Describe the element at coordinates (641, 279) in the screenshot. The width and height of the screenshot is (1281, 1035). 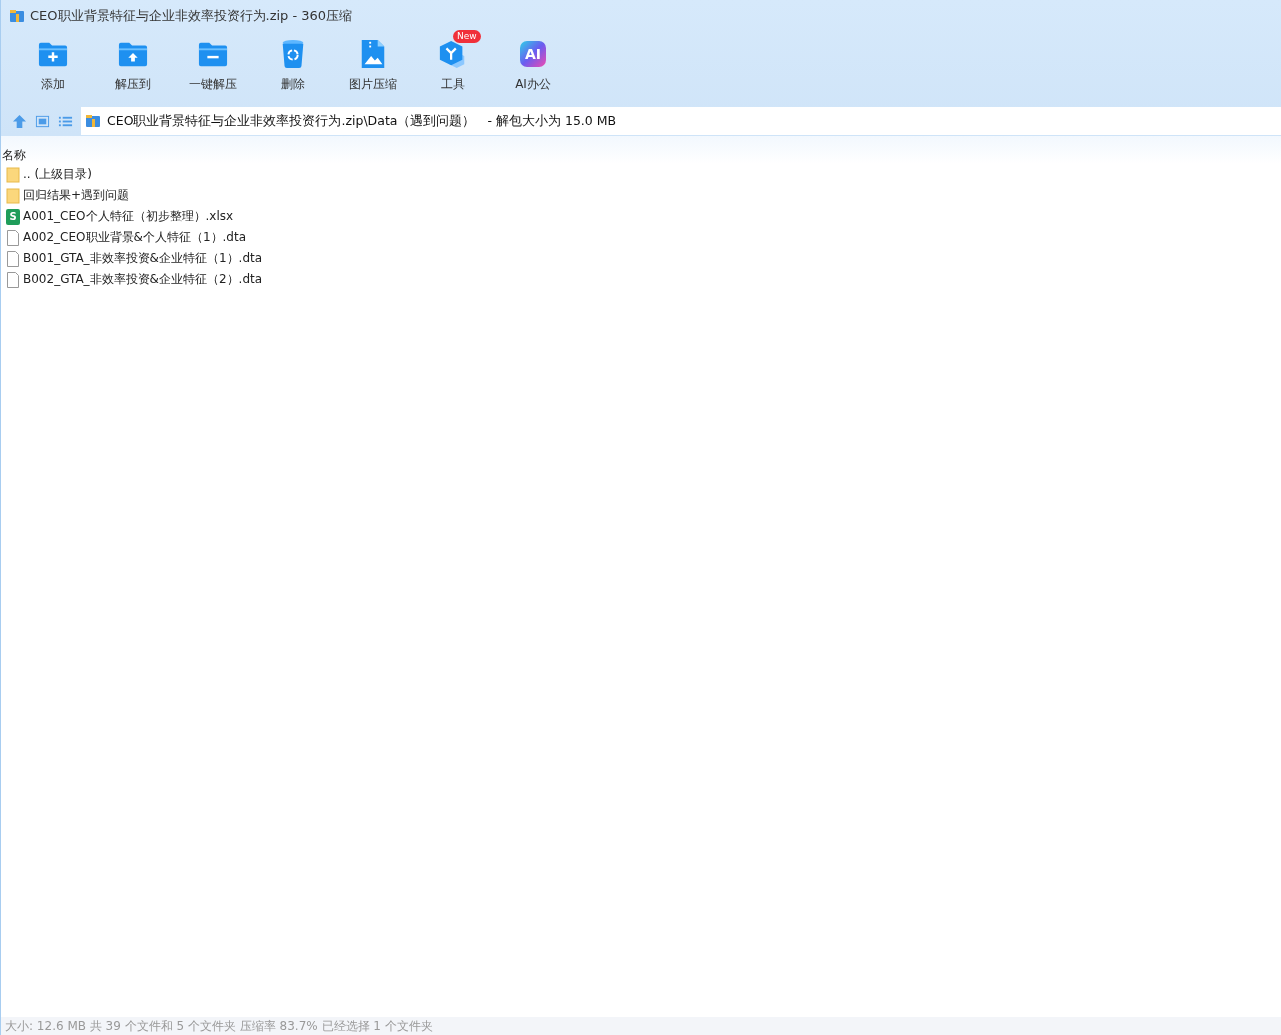
I see `file-row: B002_GTA_非效率投资&企业特征（2）.dta` at that location.